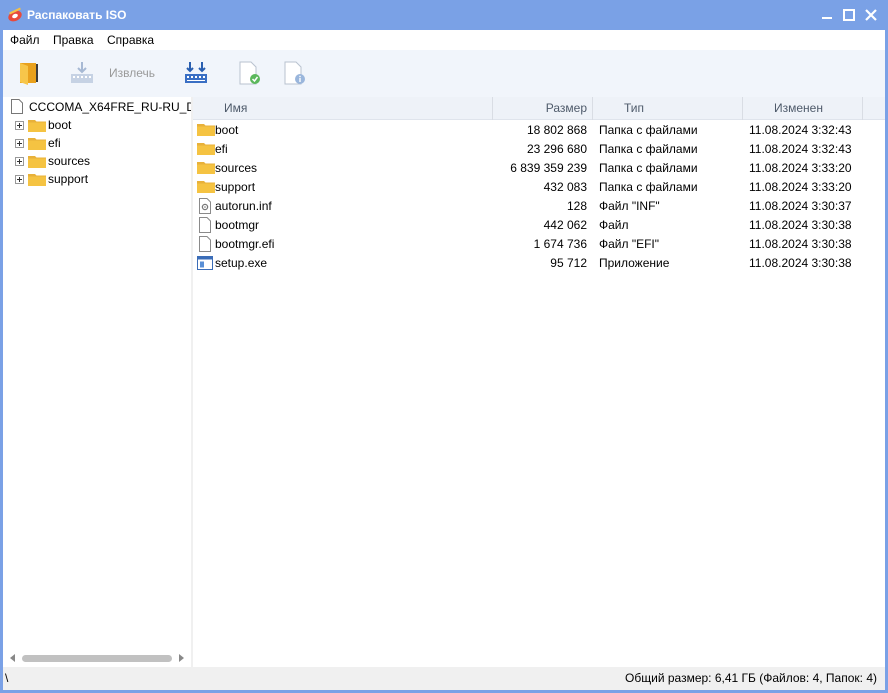 This screenshot has height=693, width=888. Describe the element at coordinates (25, 40) in the screenshot. I see `menu-file: Файл` at that location.